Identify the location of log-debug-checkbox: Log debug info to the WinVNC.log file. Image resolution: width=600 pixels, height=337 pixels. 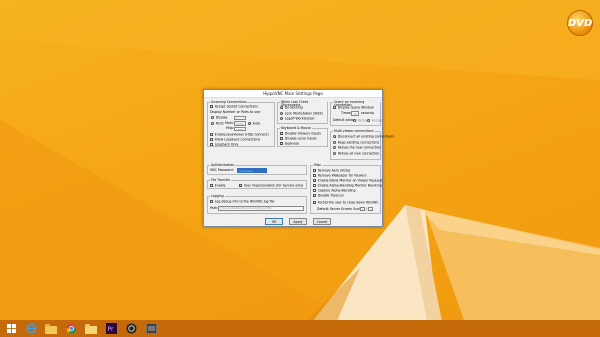
(242, 202).